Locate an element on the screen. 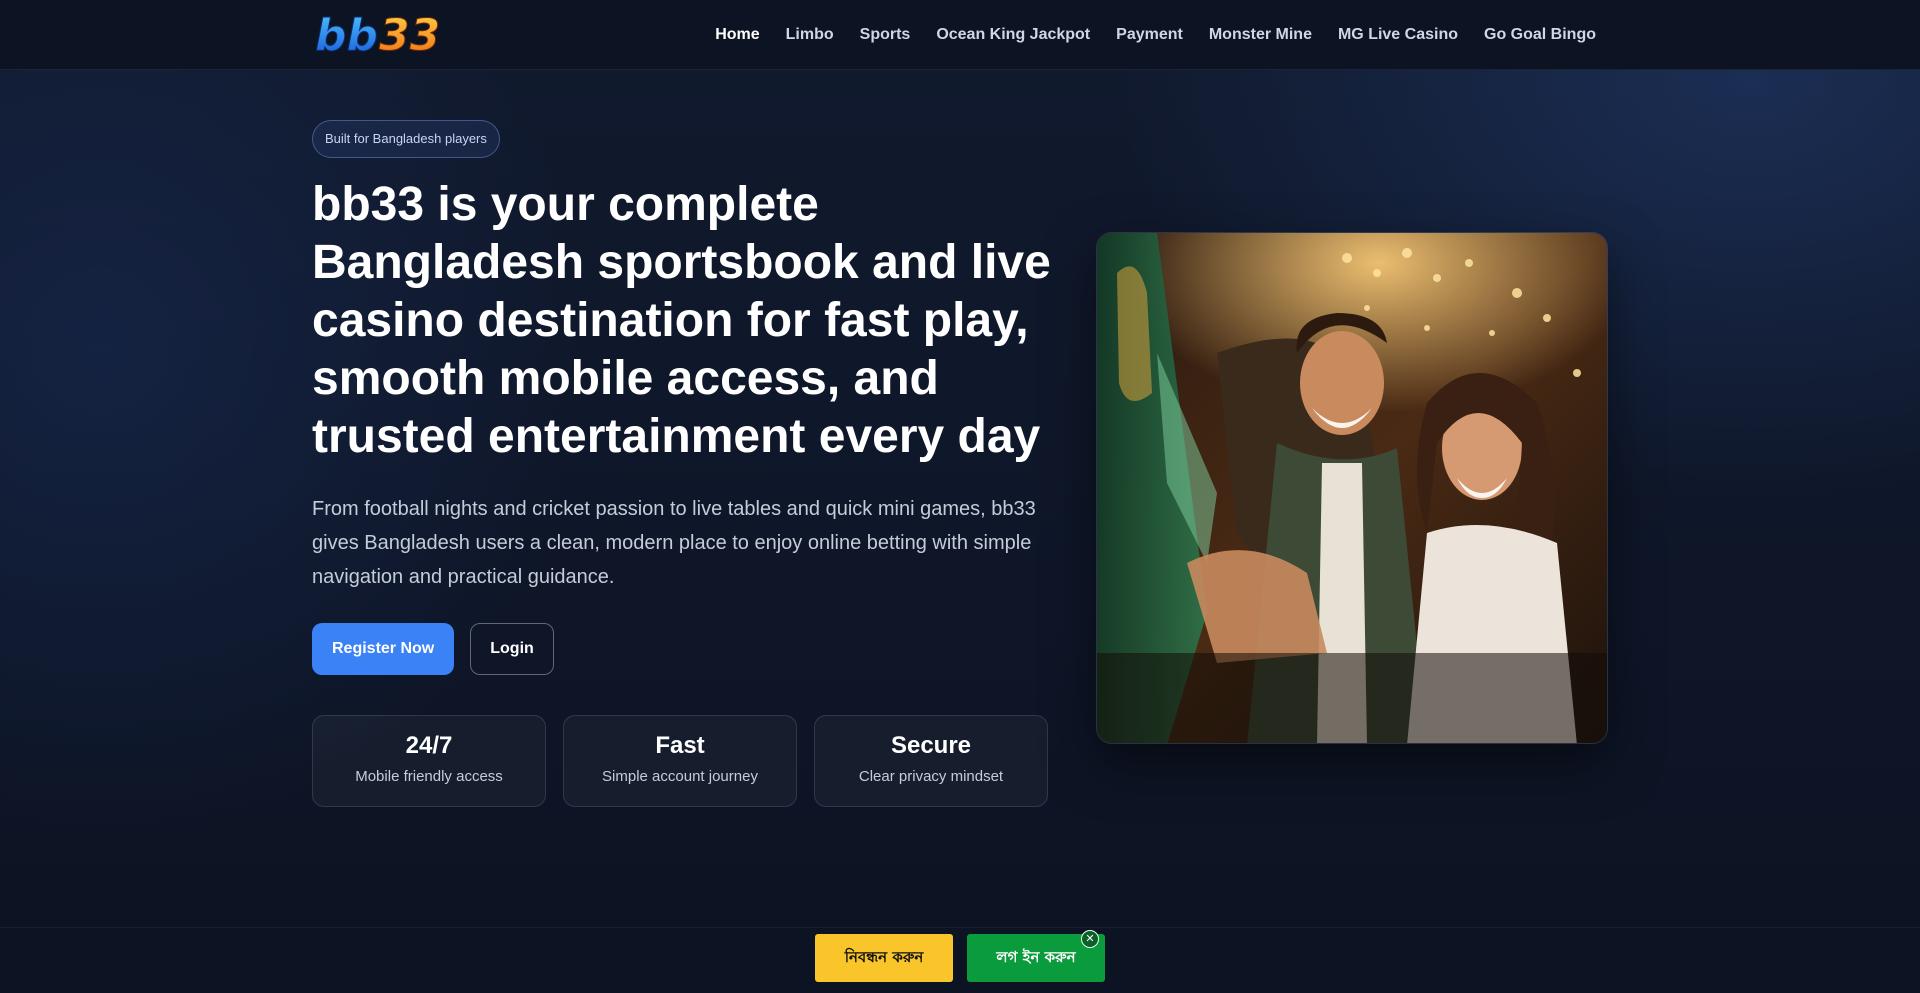 This screenshot has width=1920, height=993. stat-label: Mobile friendly access is located at coordinates (429, 776).